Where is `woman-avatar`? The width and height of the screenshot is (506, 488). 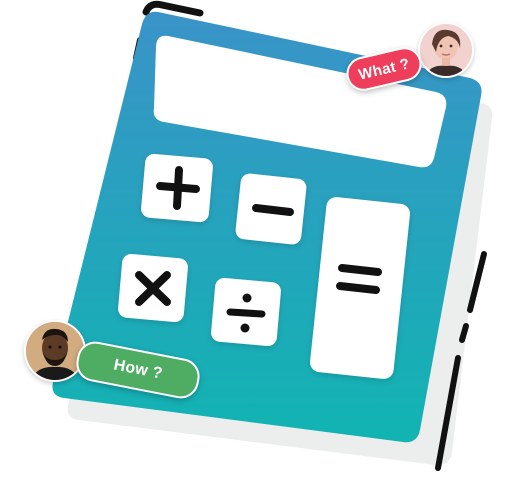 woman-avatar is located at coordinates (446, 50).